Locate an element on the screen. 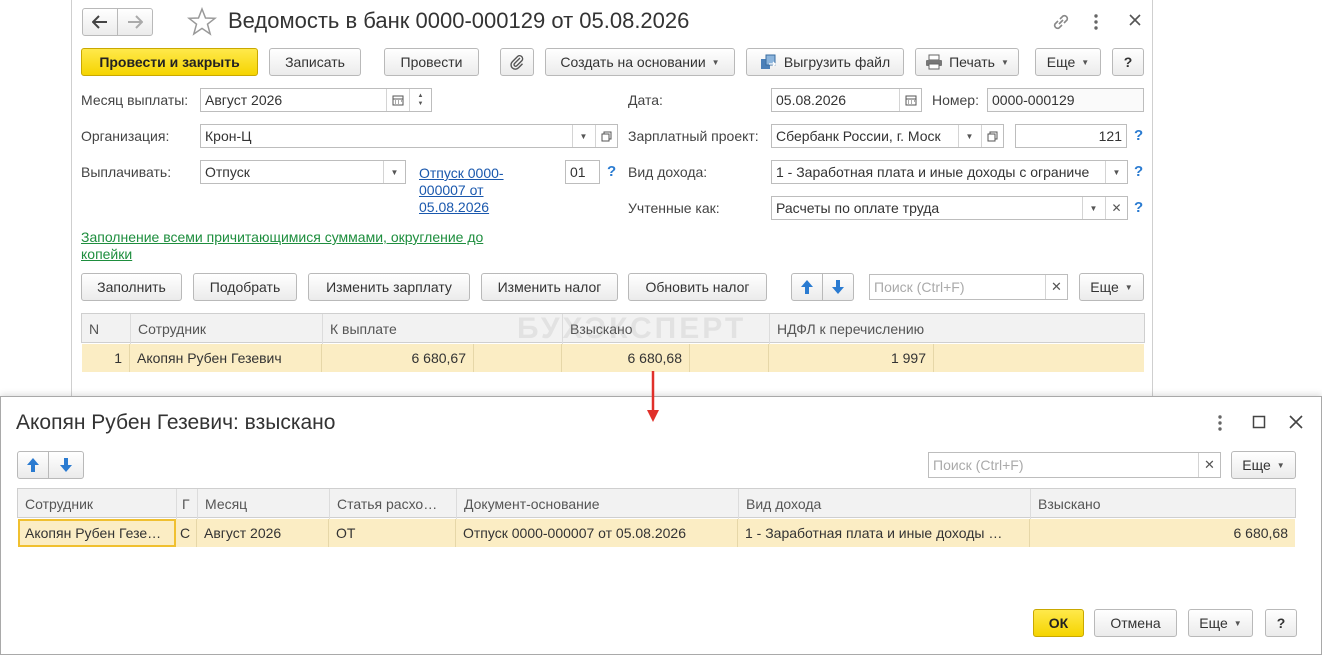  change-salary-button: Изменить зарплату is located at coordinates (389, 287).